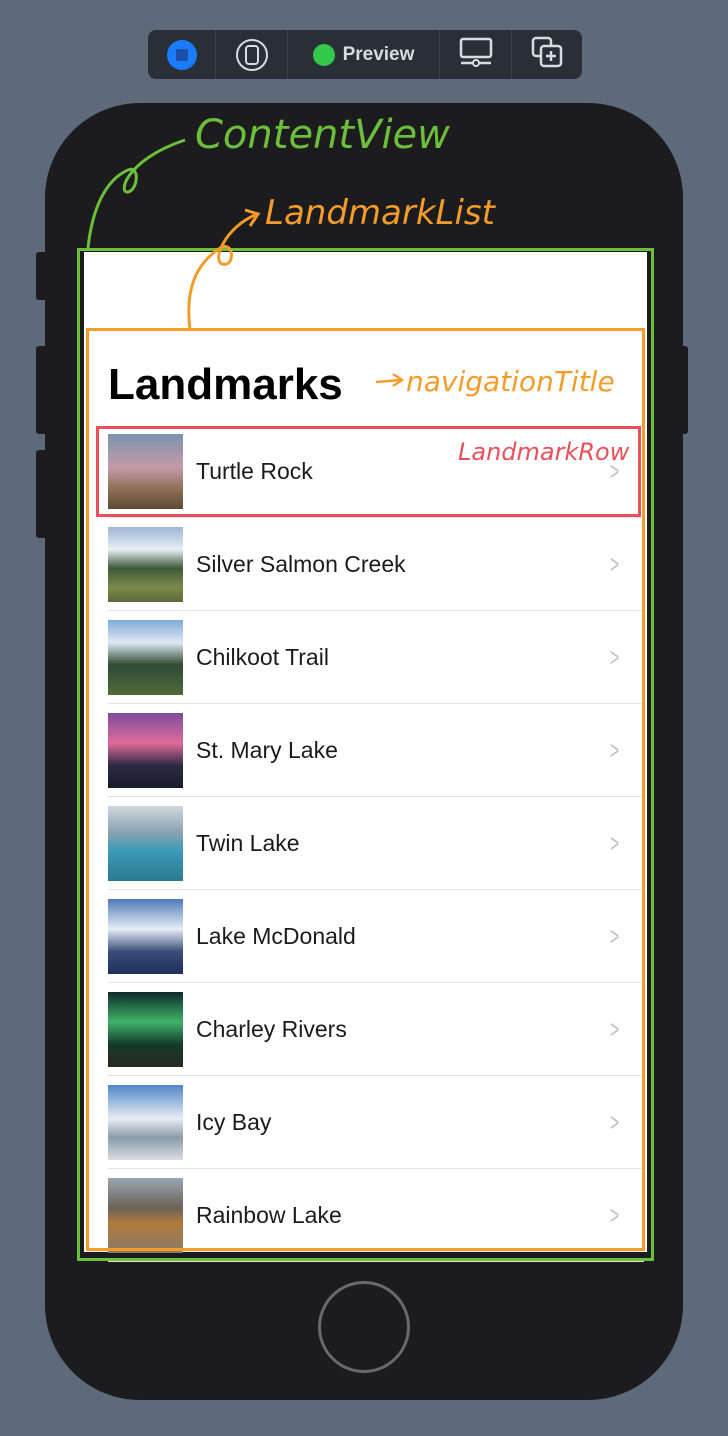  What do you see at coordinates (544, 452) in the screenshot?
I see `landmark-row-annotation: LandmarkRow` at bounding box center [544, 452].